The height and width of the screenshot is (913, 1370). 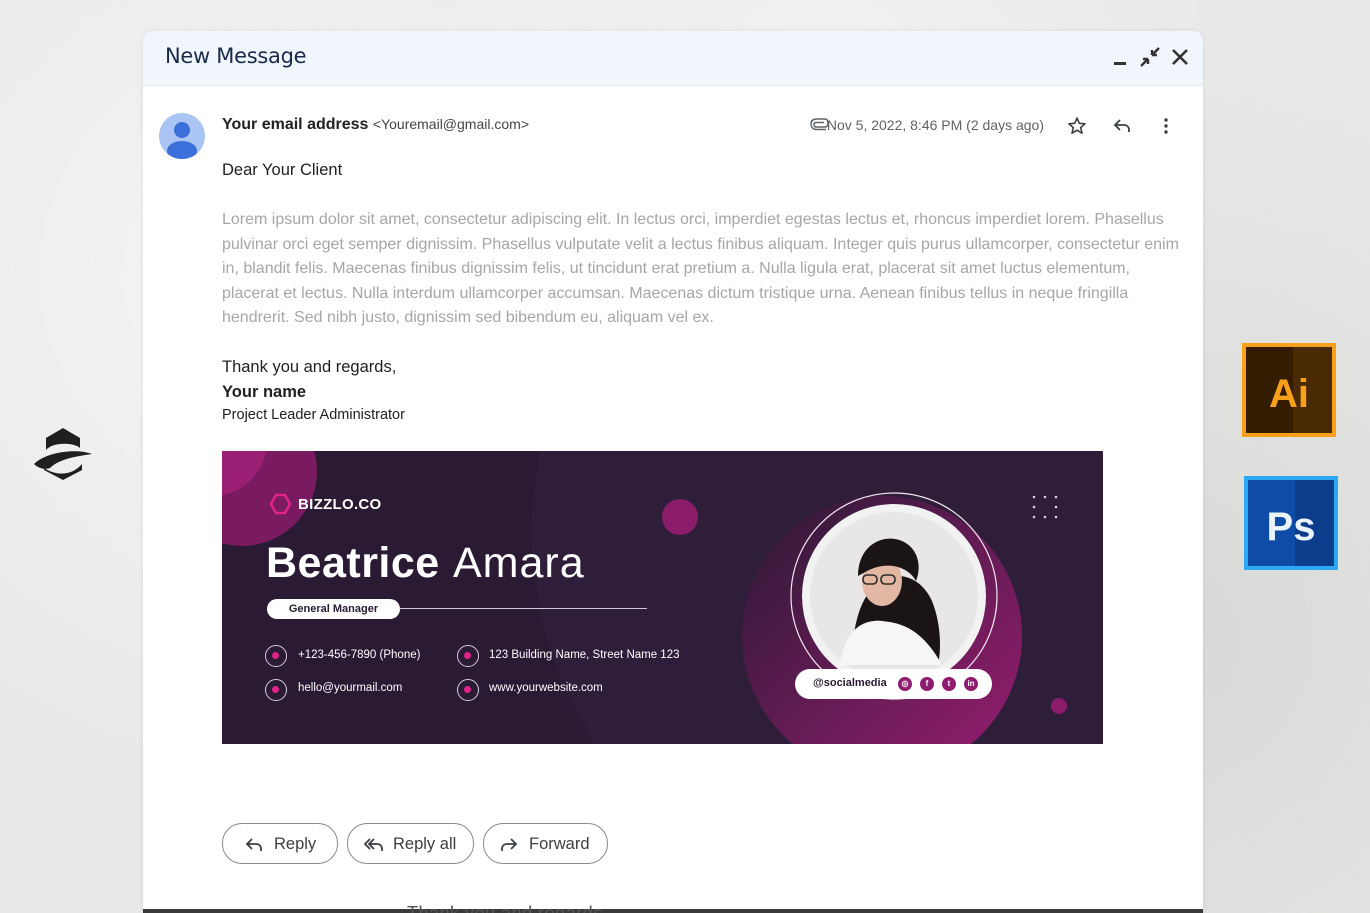 I want to click on illustrator-badge-label: Ai, so click(x=1289, y=394).